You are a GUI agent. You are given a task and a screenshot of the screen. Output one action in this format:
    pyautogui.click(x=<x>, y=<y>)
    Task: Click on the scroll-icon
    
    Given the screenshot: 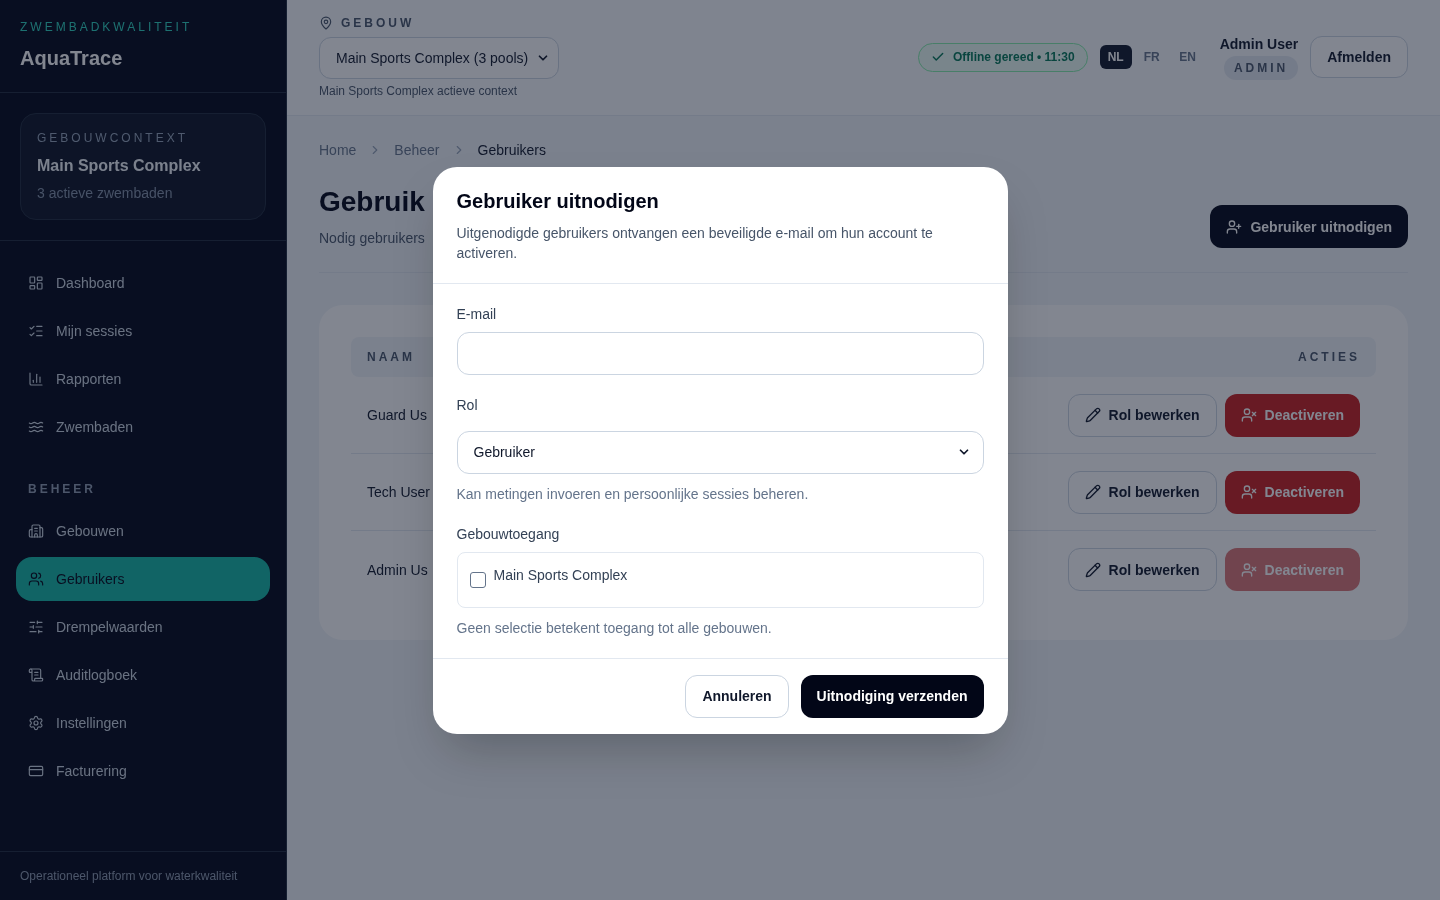 What is the action you would take?
    pyautogui.click(x=36, y=675)
    